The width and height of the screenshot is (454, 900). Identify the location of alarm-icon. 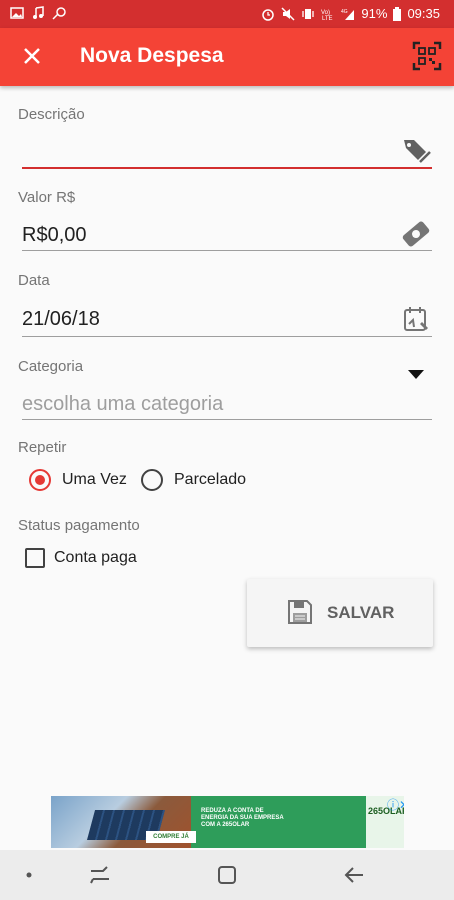
(268, 14).